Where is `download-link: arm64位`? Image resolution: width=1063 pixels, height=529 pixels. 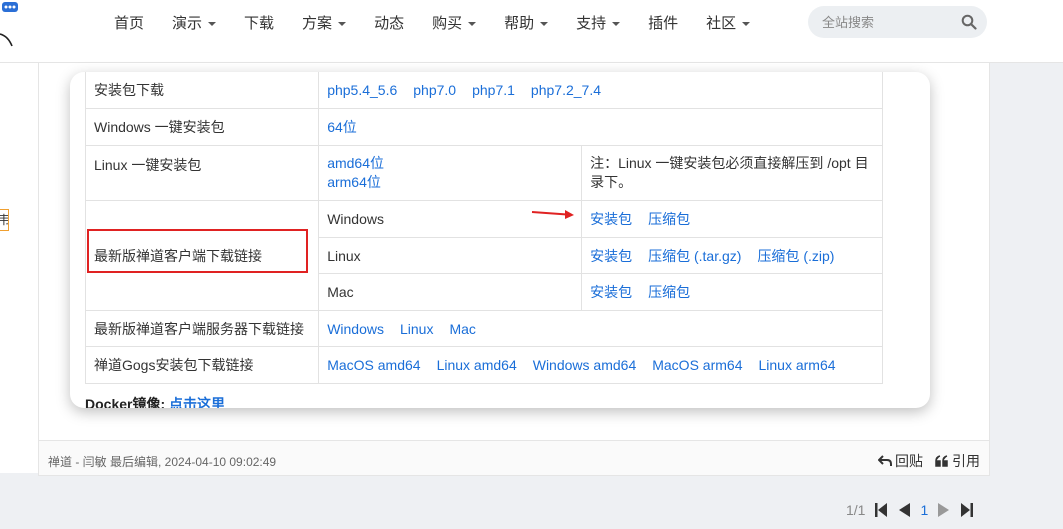
download-link: arm64位 is located at coordinates (450, 182).